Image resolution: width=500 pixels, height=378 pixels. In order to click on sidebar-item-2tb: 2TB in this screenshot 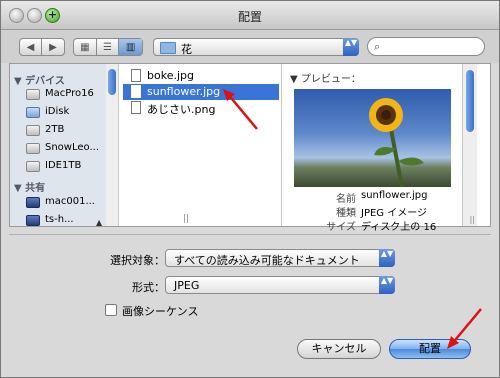, I will do `click(66, 131)`.